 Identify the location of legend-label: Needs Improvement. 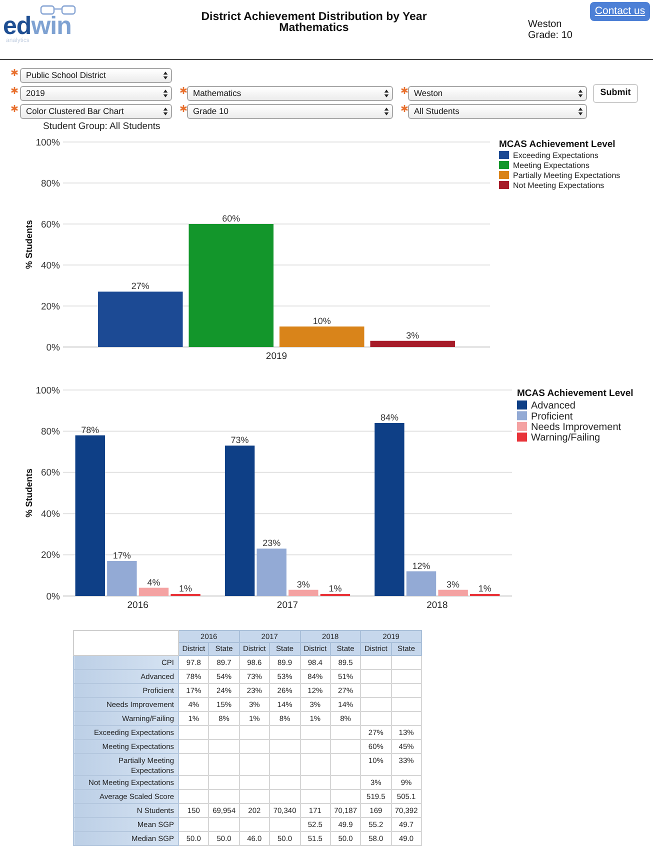
(576, 427).